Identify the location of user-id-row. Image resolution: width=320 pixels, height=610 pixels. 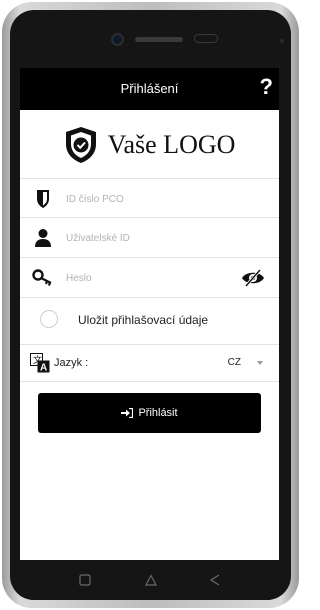
(149, 238).